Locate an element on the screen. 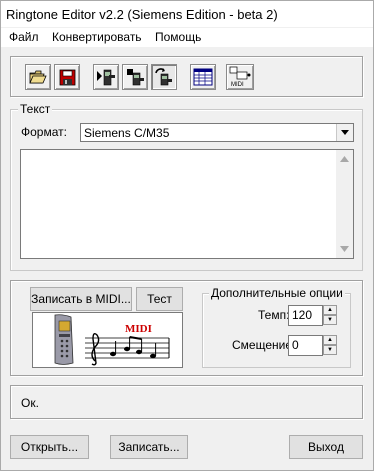  open-folder-icon is located at coordinates (38, 77).